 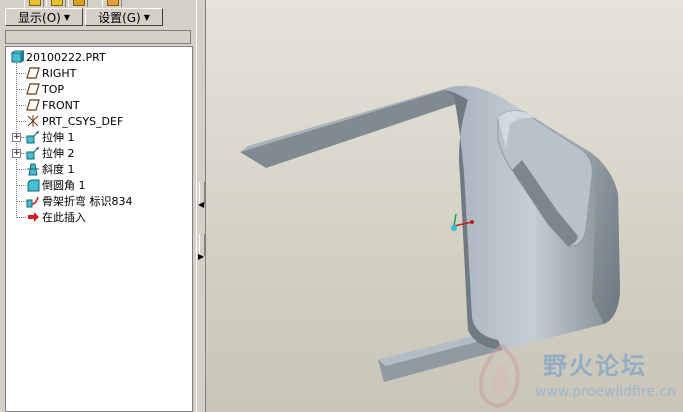 I want to click on spinal-bend-icon, so click(x=33, y=201).